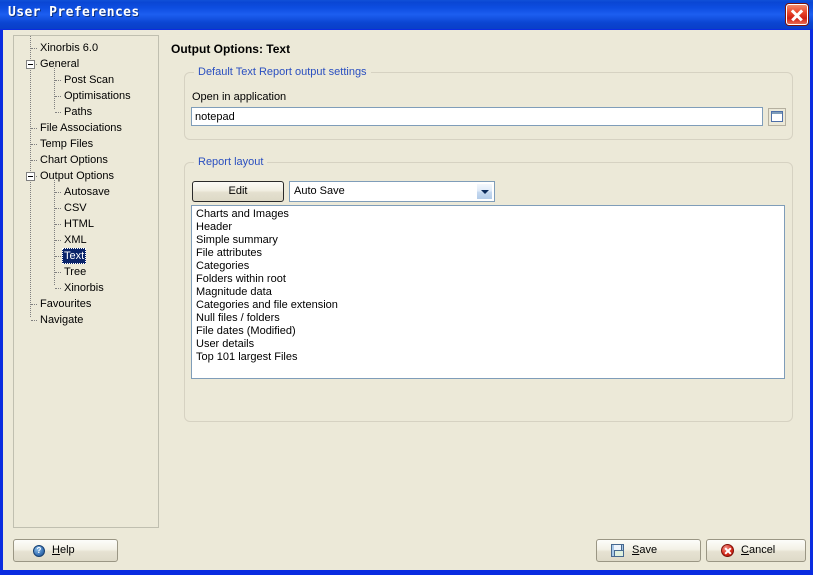 The width and height of the screenshot is (813, 575). What do you see at coordinates (74, 12) in the screenshot?
I see `window-title: User Preferences` at bounding box center [74, 12].